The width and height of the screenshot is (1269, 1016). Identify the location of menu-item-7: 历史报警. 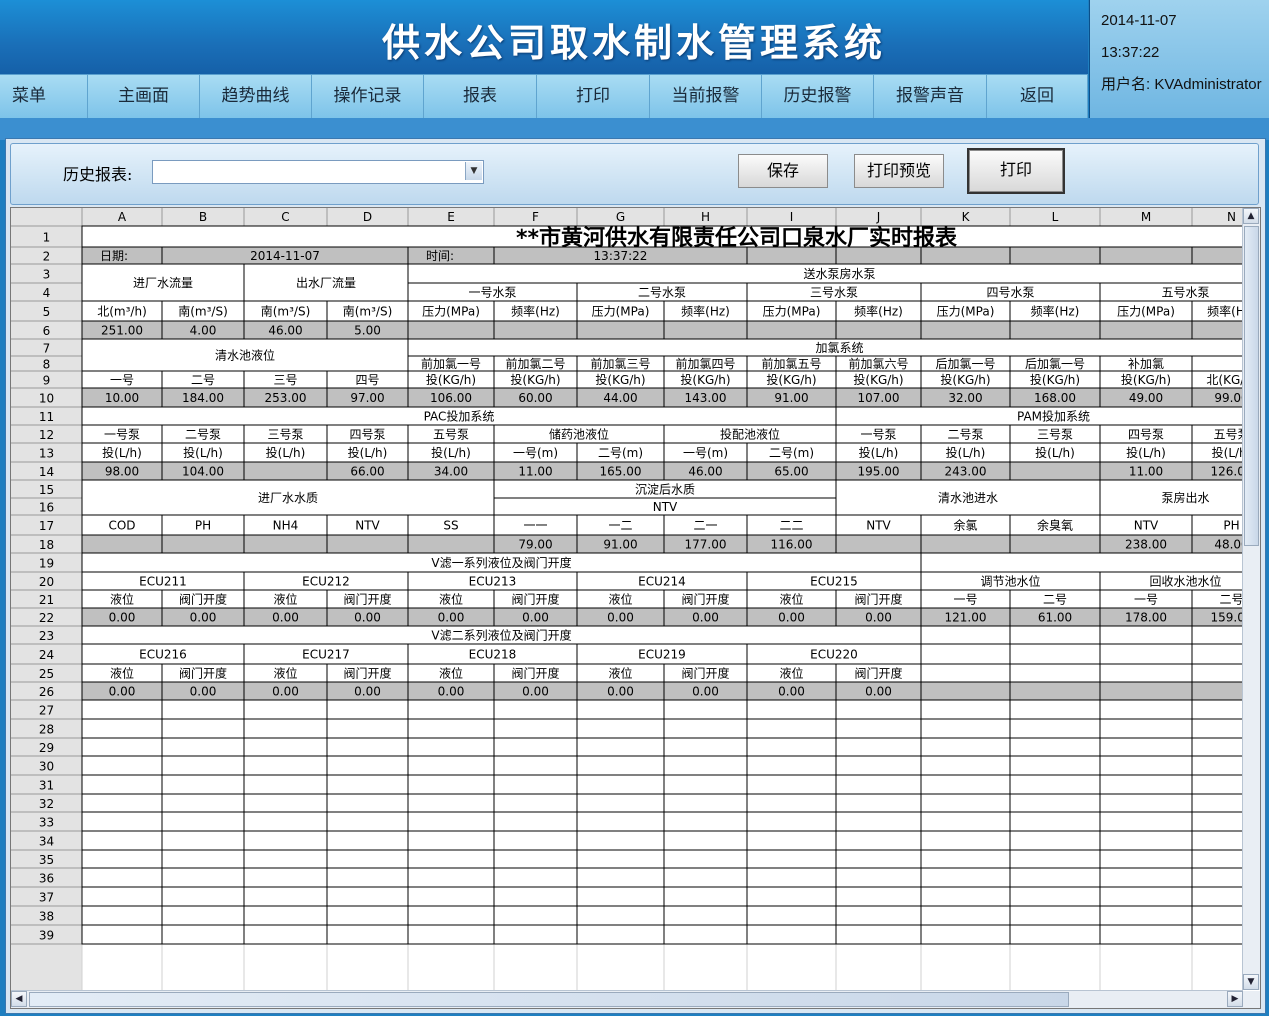
(818, 97).